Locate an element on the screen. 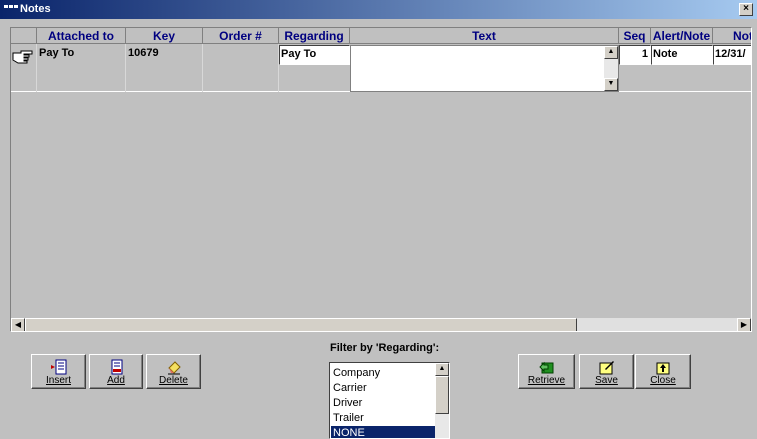 The width and height of the screenshot is (757, 439). list-item: Trailer is located at coordinates (383, 418).